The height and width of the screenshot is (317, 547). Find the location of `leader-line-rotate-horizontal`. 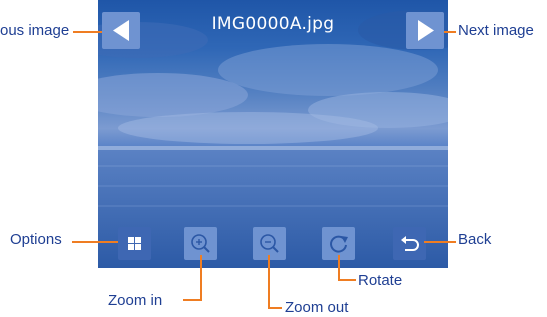

leader-line-rotate-horizontal is located at coordinates (347, 280).